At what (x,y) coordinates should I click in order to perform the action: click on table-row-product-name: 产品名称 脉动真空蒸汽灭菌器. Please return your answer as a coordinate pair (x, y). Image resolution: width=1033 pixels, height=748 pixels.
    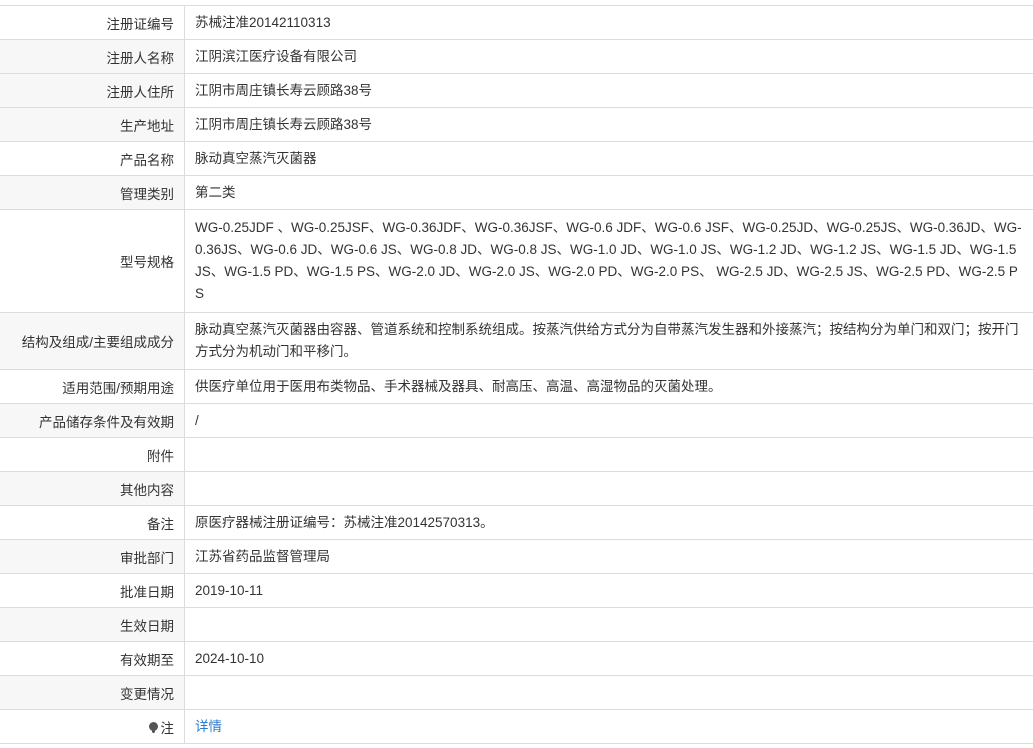
    Looking at the image, I should click on (516, 159).